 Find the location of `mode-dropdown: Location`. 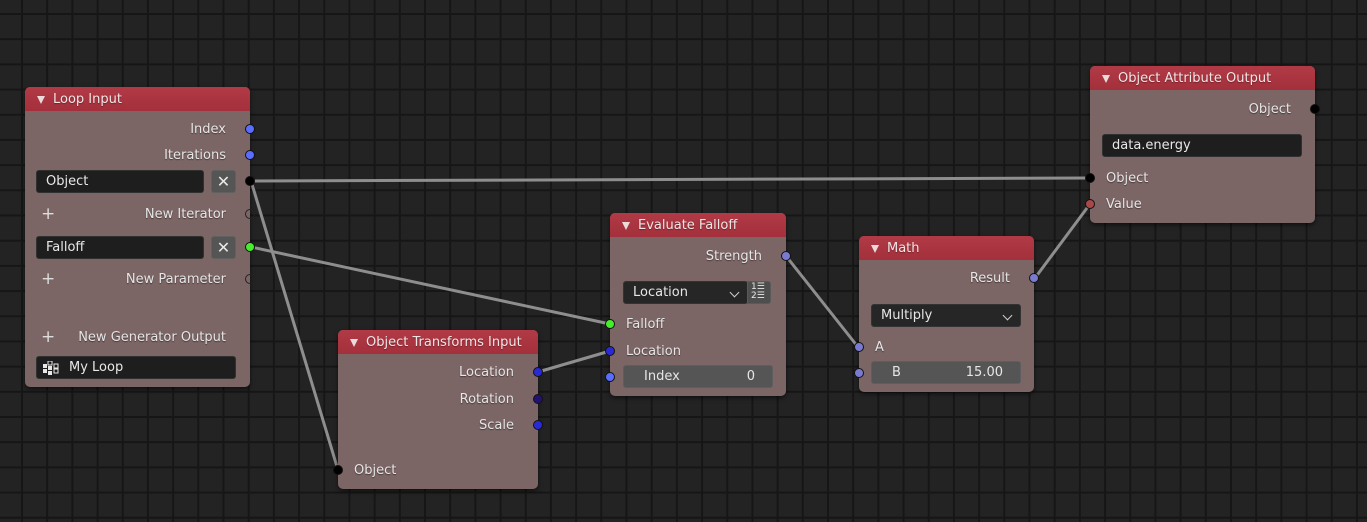

mode-dropdown: Location is located at coordinates (685, 292).